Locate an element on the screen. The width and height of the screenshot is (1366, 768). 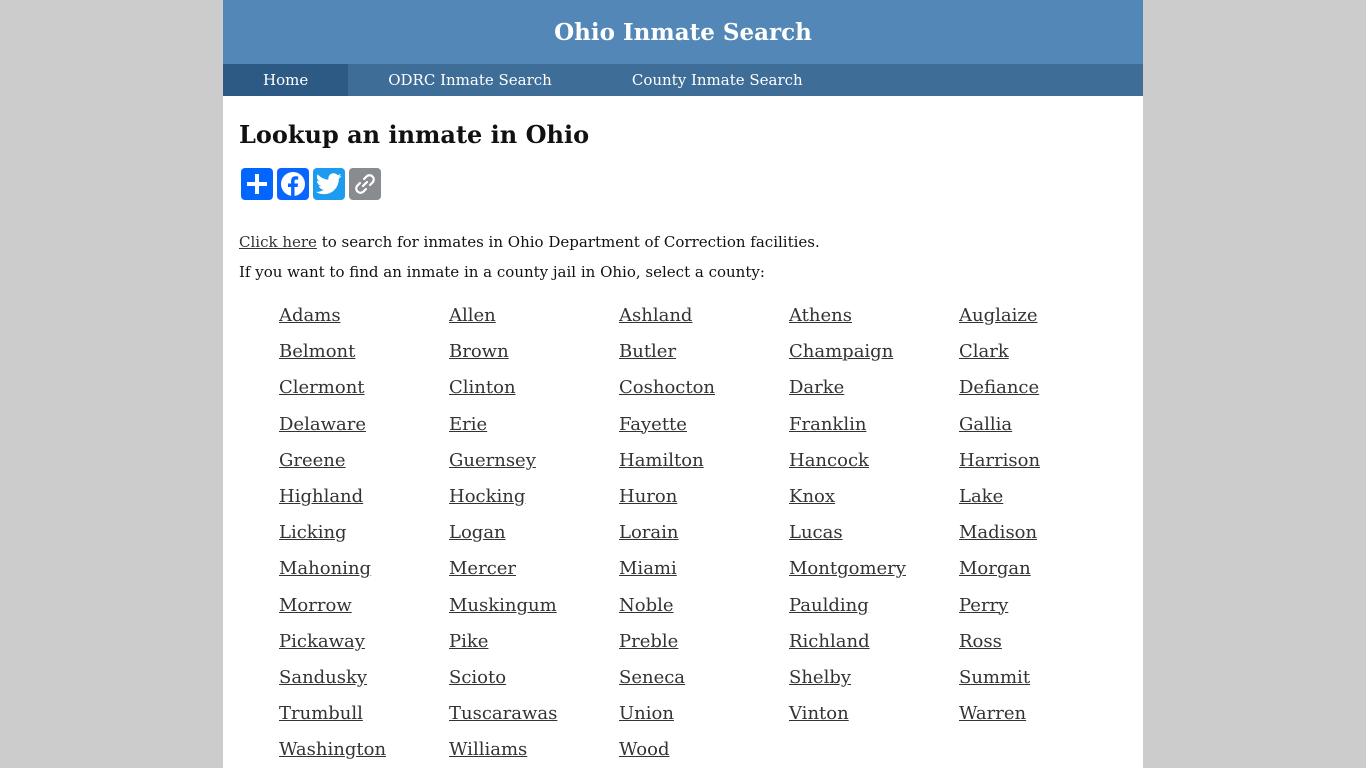
county-link-highland: Highland is located at coordinates (321, 496).